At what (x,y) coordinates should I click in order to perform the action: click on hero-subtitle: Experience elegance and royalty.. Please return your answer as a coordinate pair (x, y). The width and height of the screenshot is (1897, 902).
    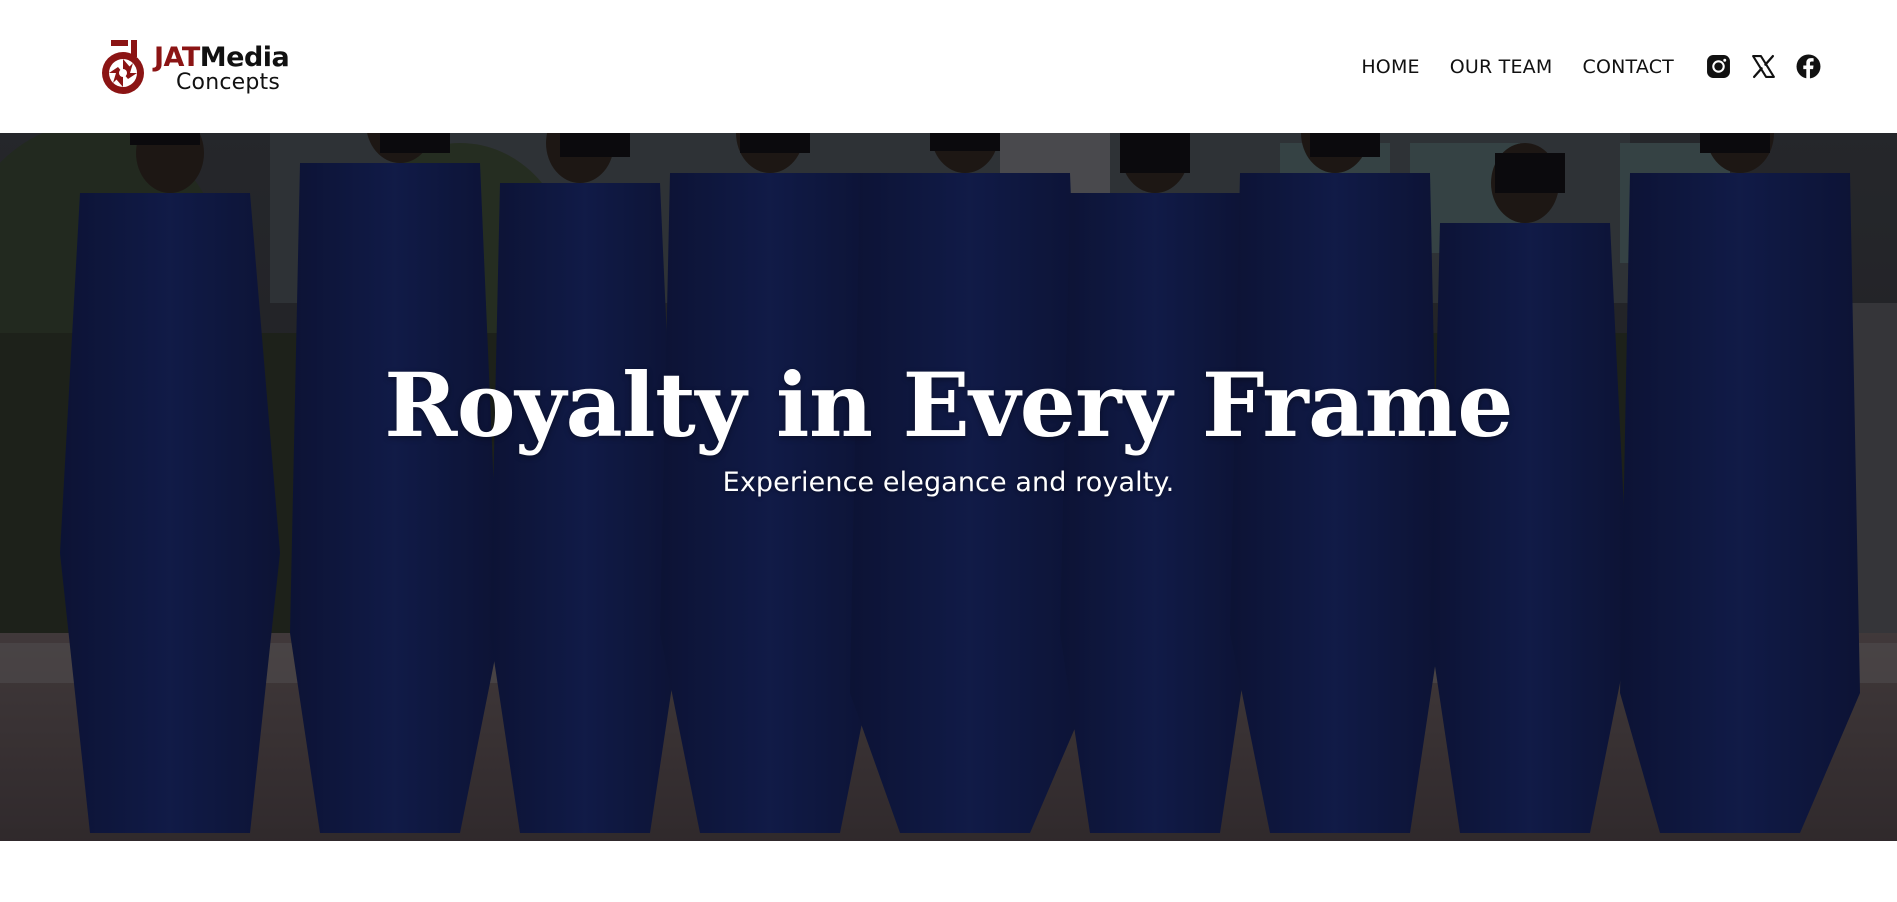
    Looking at the image, I should click on (948, 482).